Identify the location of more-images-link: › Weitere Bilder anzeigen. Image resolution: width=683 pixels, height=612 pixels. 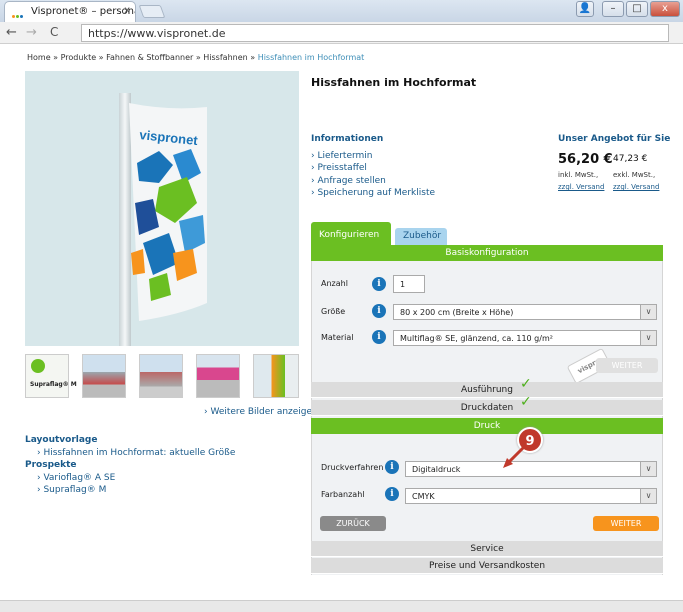
(261, 412).